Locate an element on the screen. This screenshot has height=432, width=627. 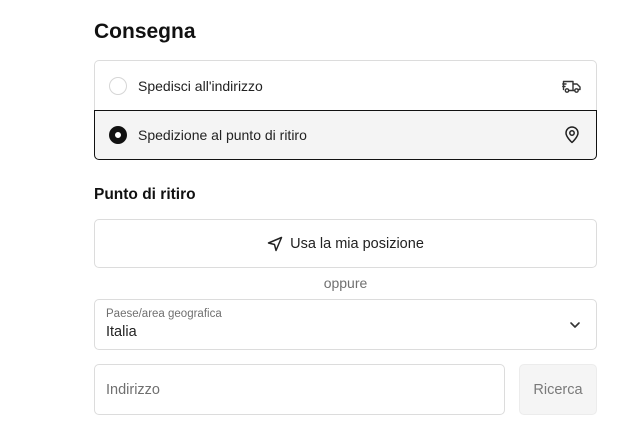
delivery-title: Consegna is located at coordinates (145, 31).